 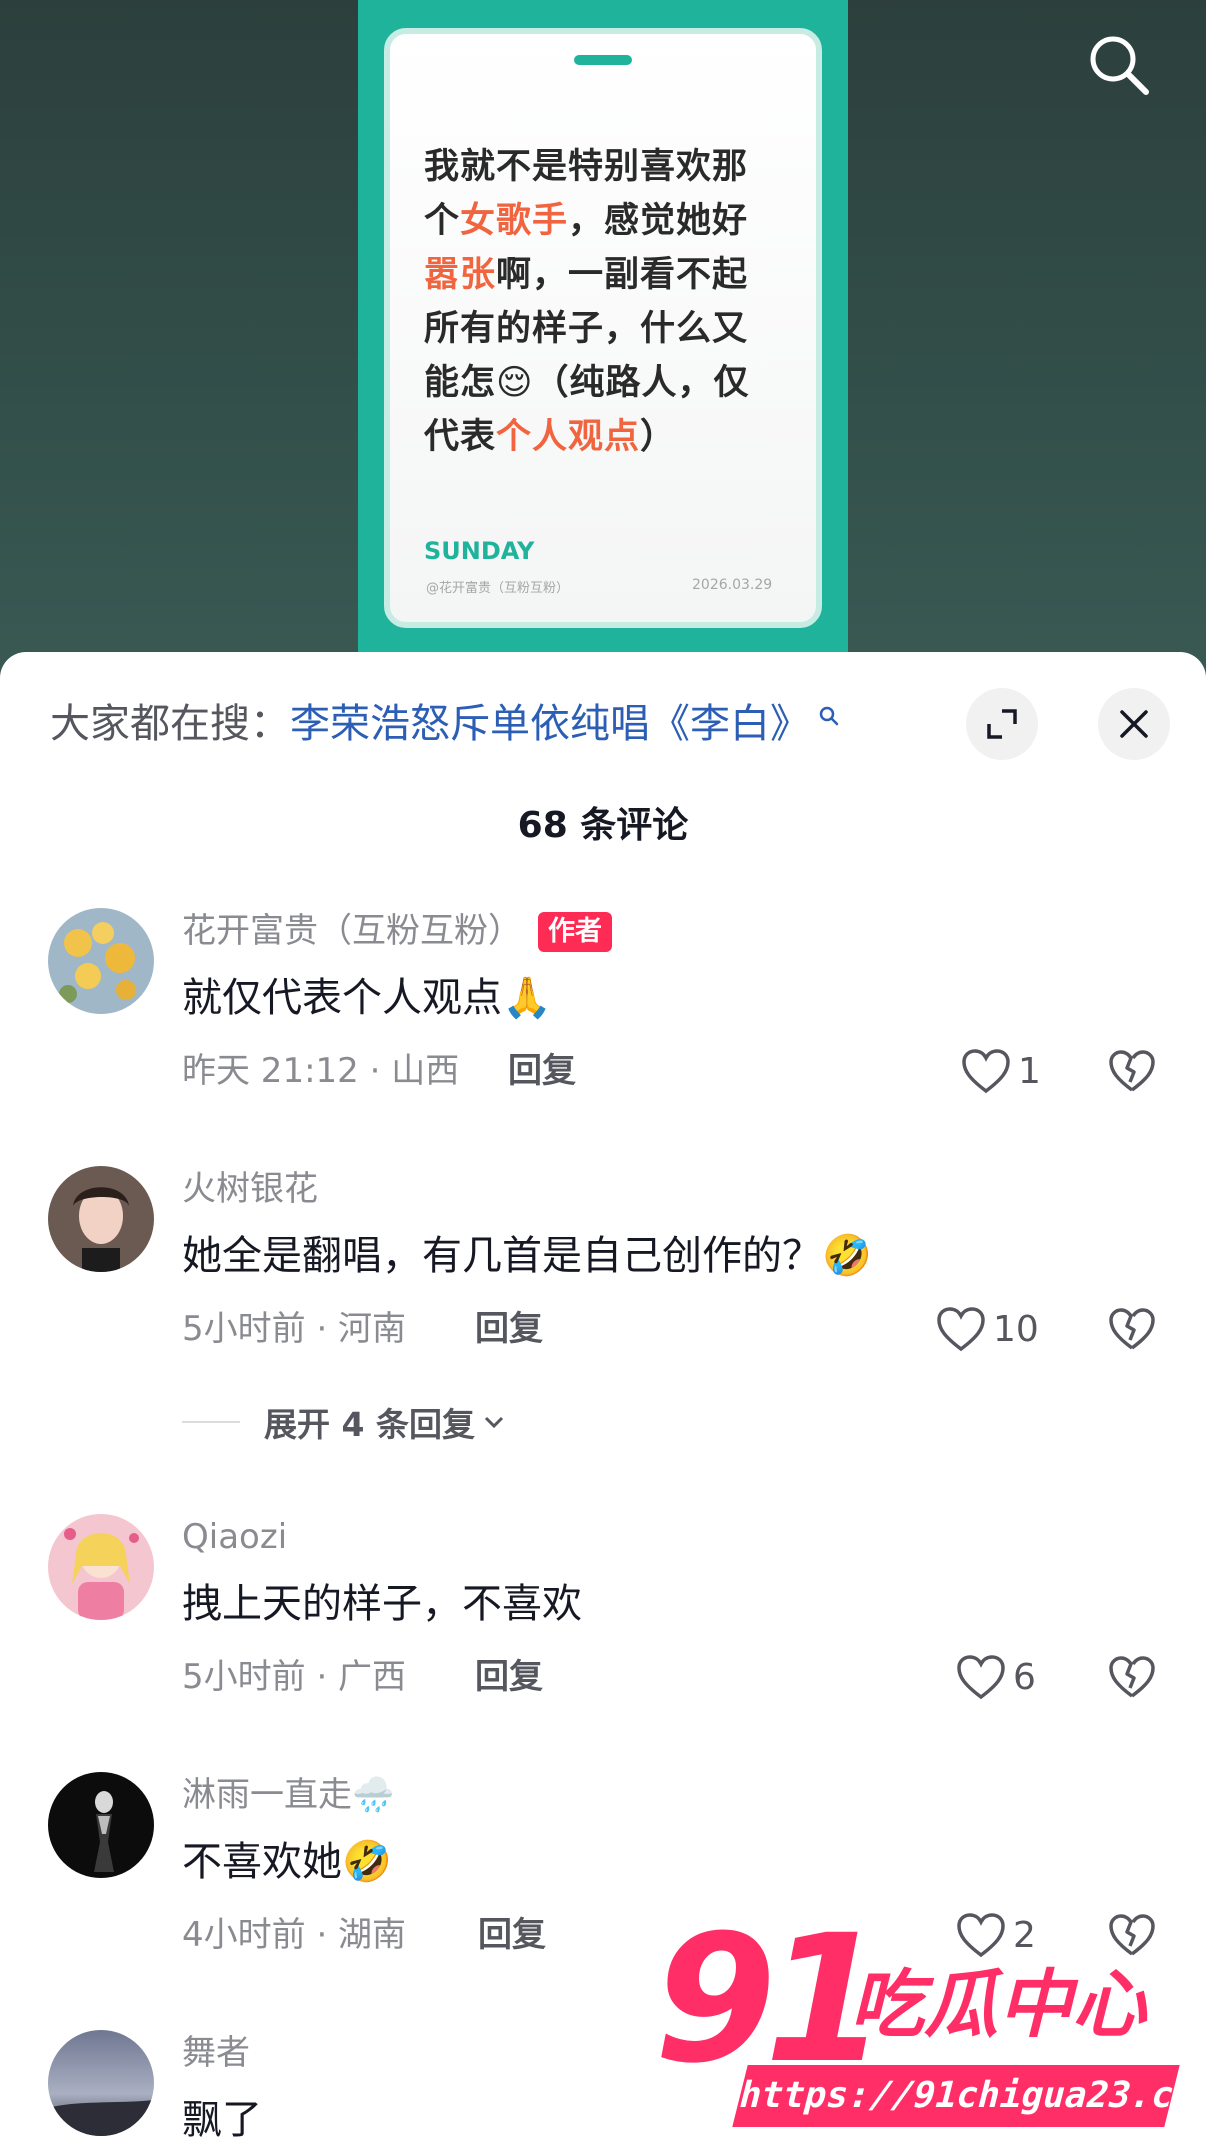 What do you see at coordinates (382, 1604) in the screenshot?
I see `comment-text: 拽上天的样子，不喜欢` at bounding box center [382, 1604].